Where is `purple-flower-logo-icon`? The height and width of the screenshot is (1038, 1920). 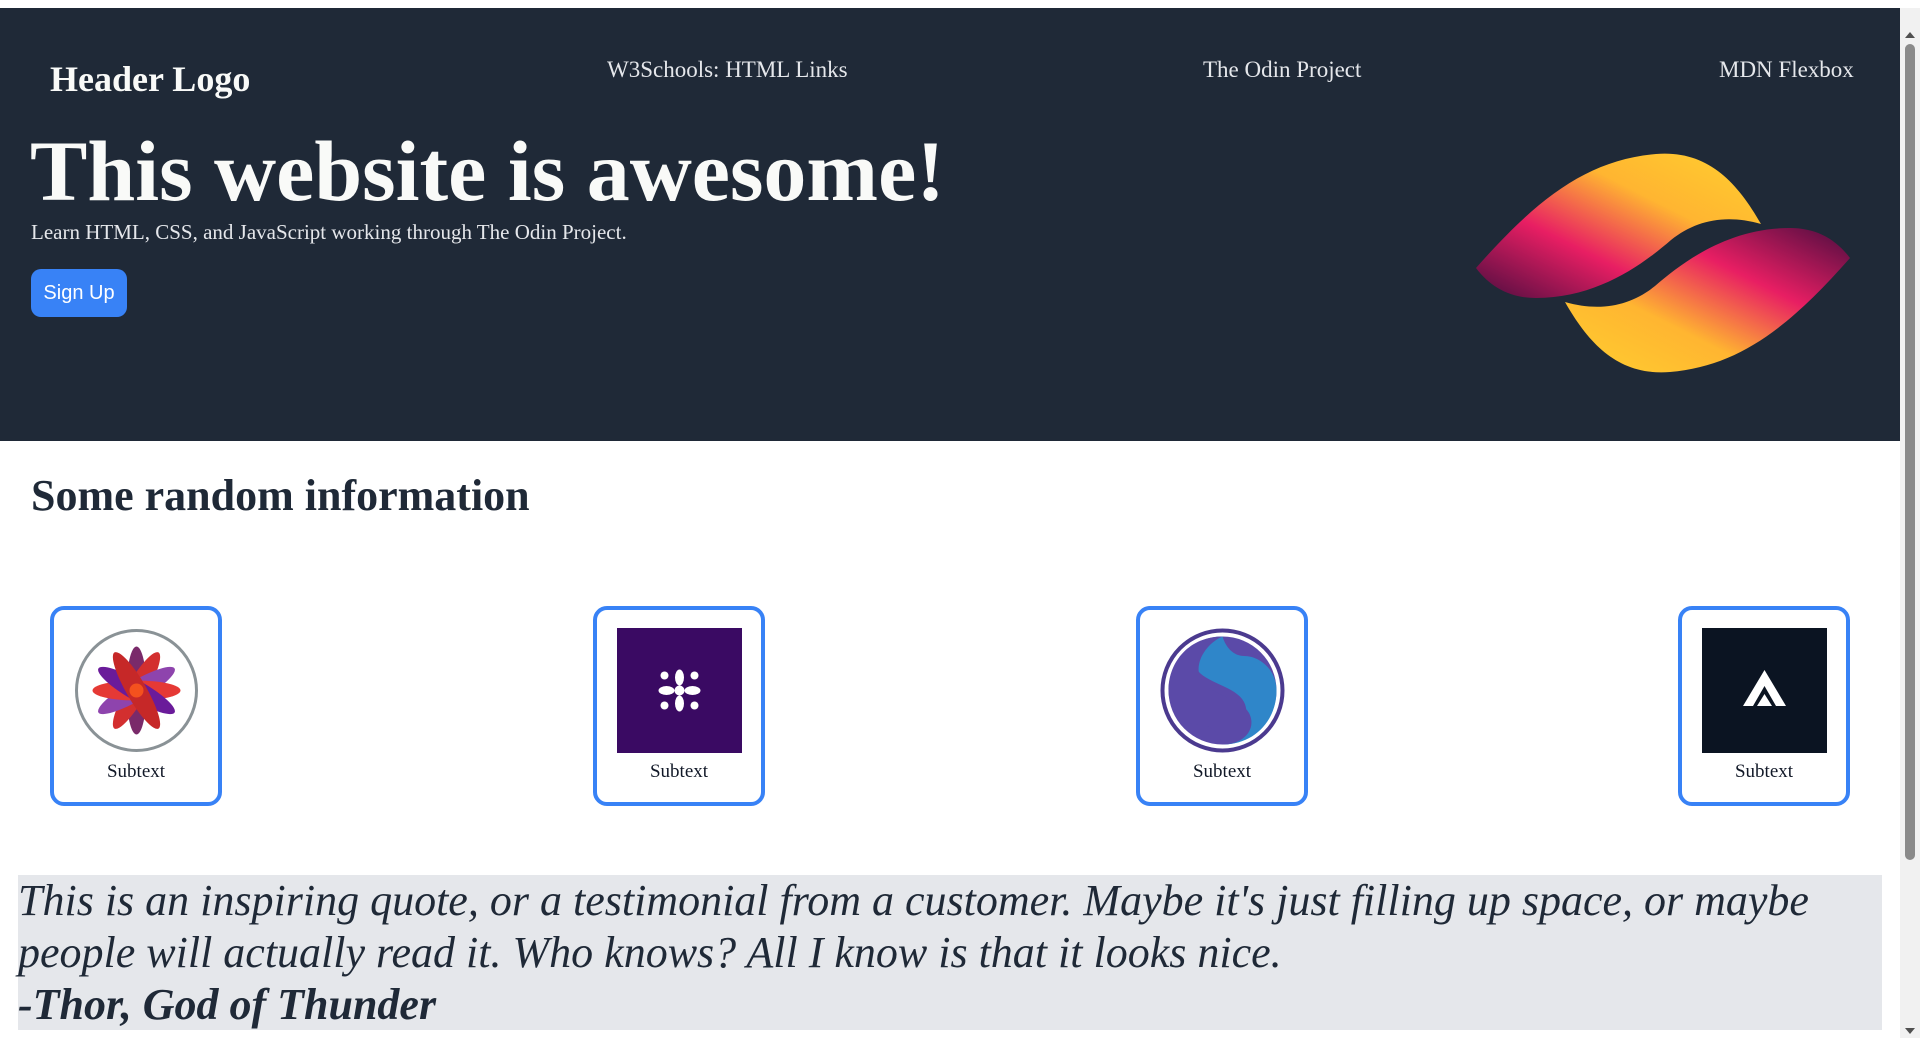
purple-flower-logo-icon is located at coordinates (679, 690).